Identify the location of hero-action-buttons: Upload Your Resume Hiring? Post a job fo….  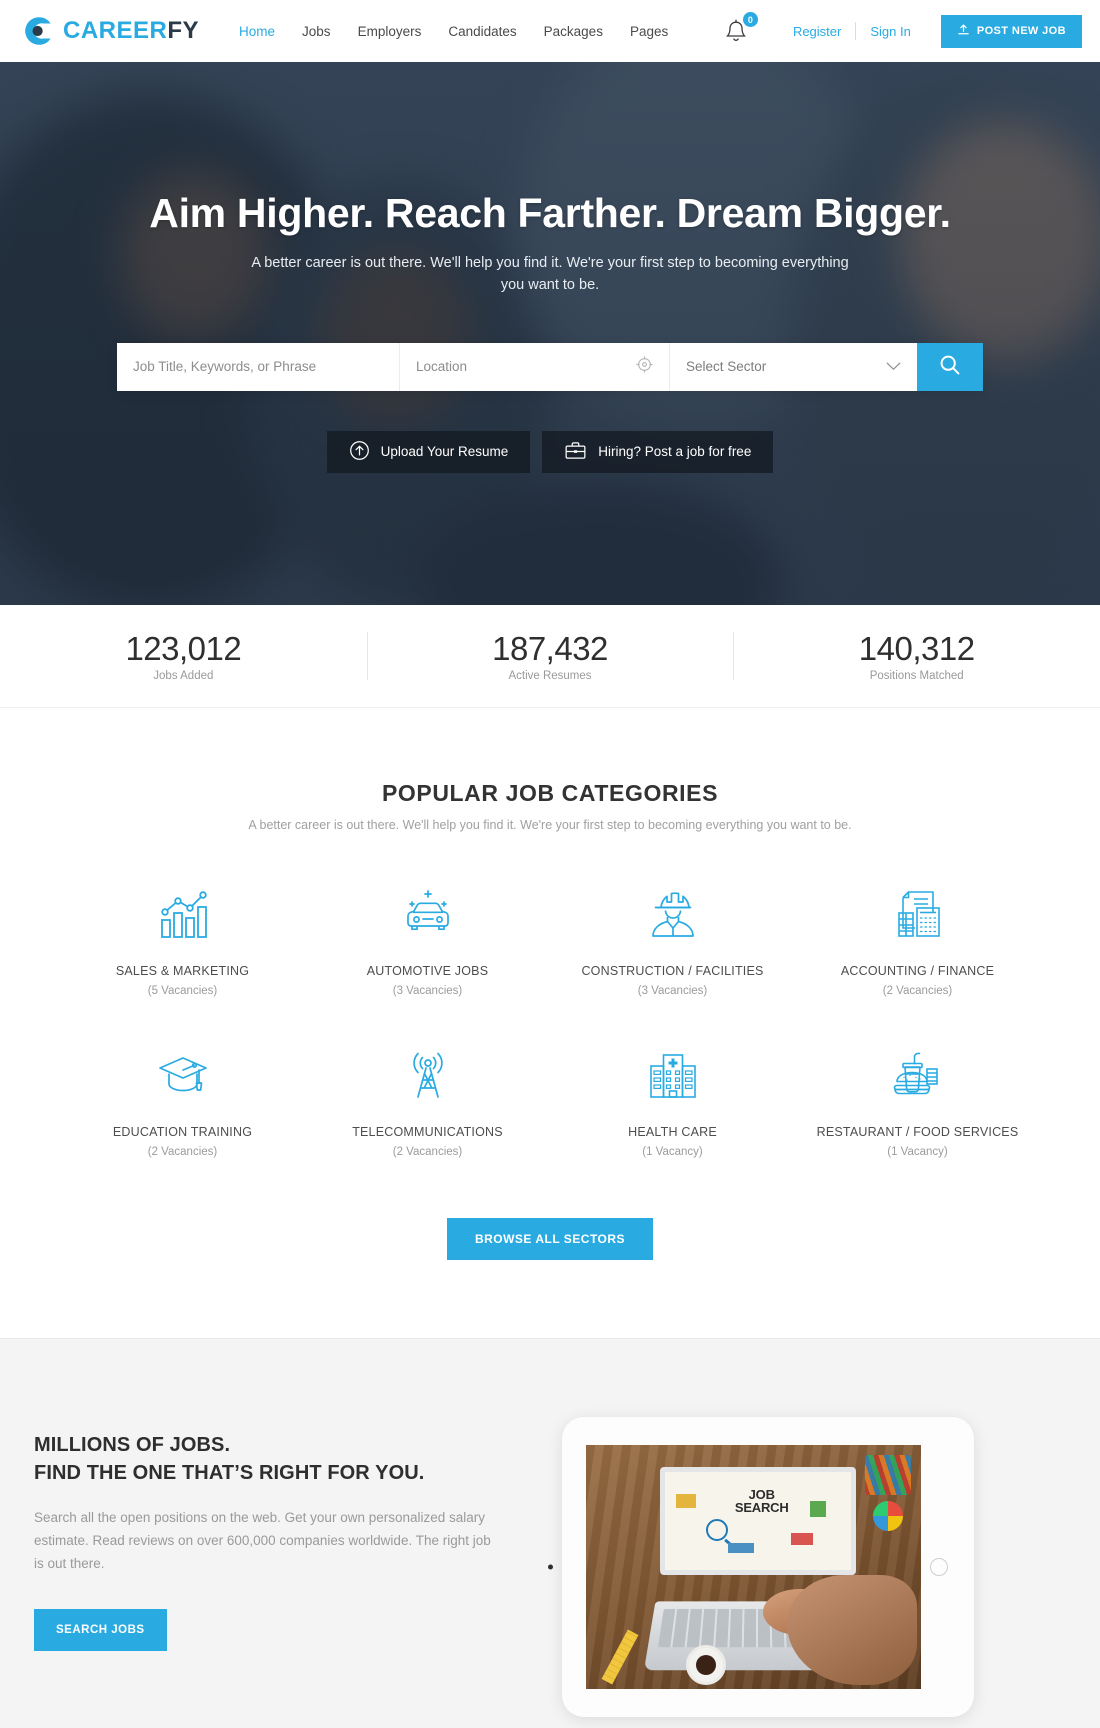
(550, 451).